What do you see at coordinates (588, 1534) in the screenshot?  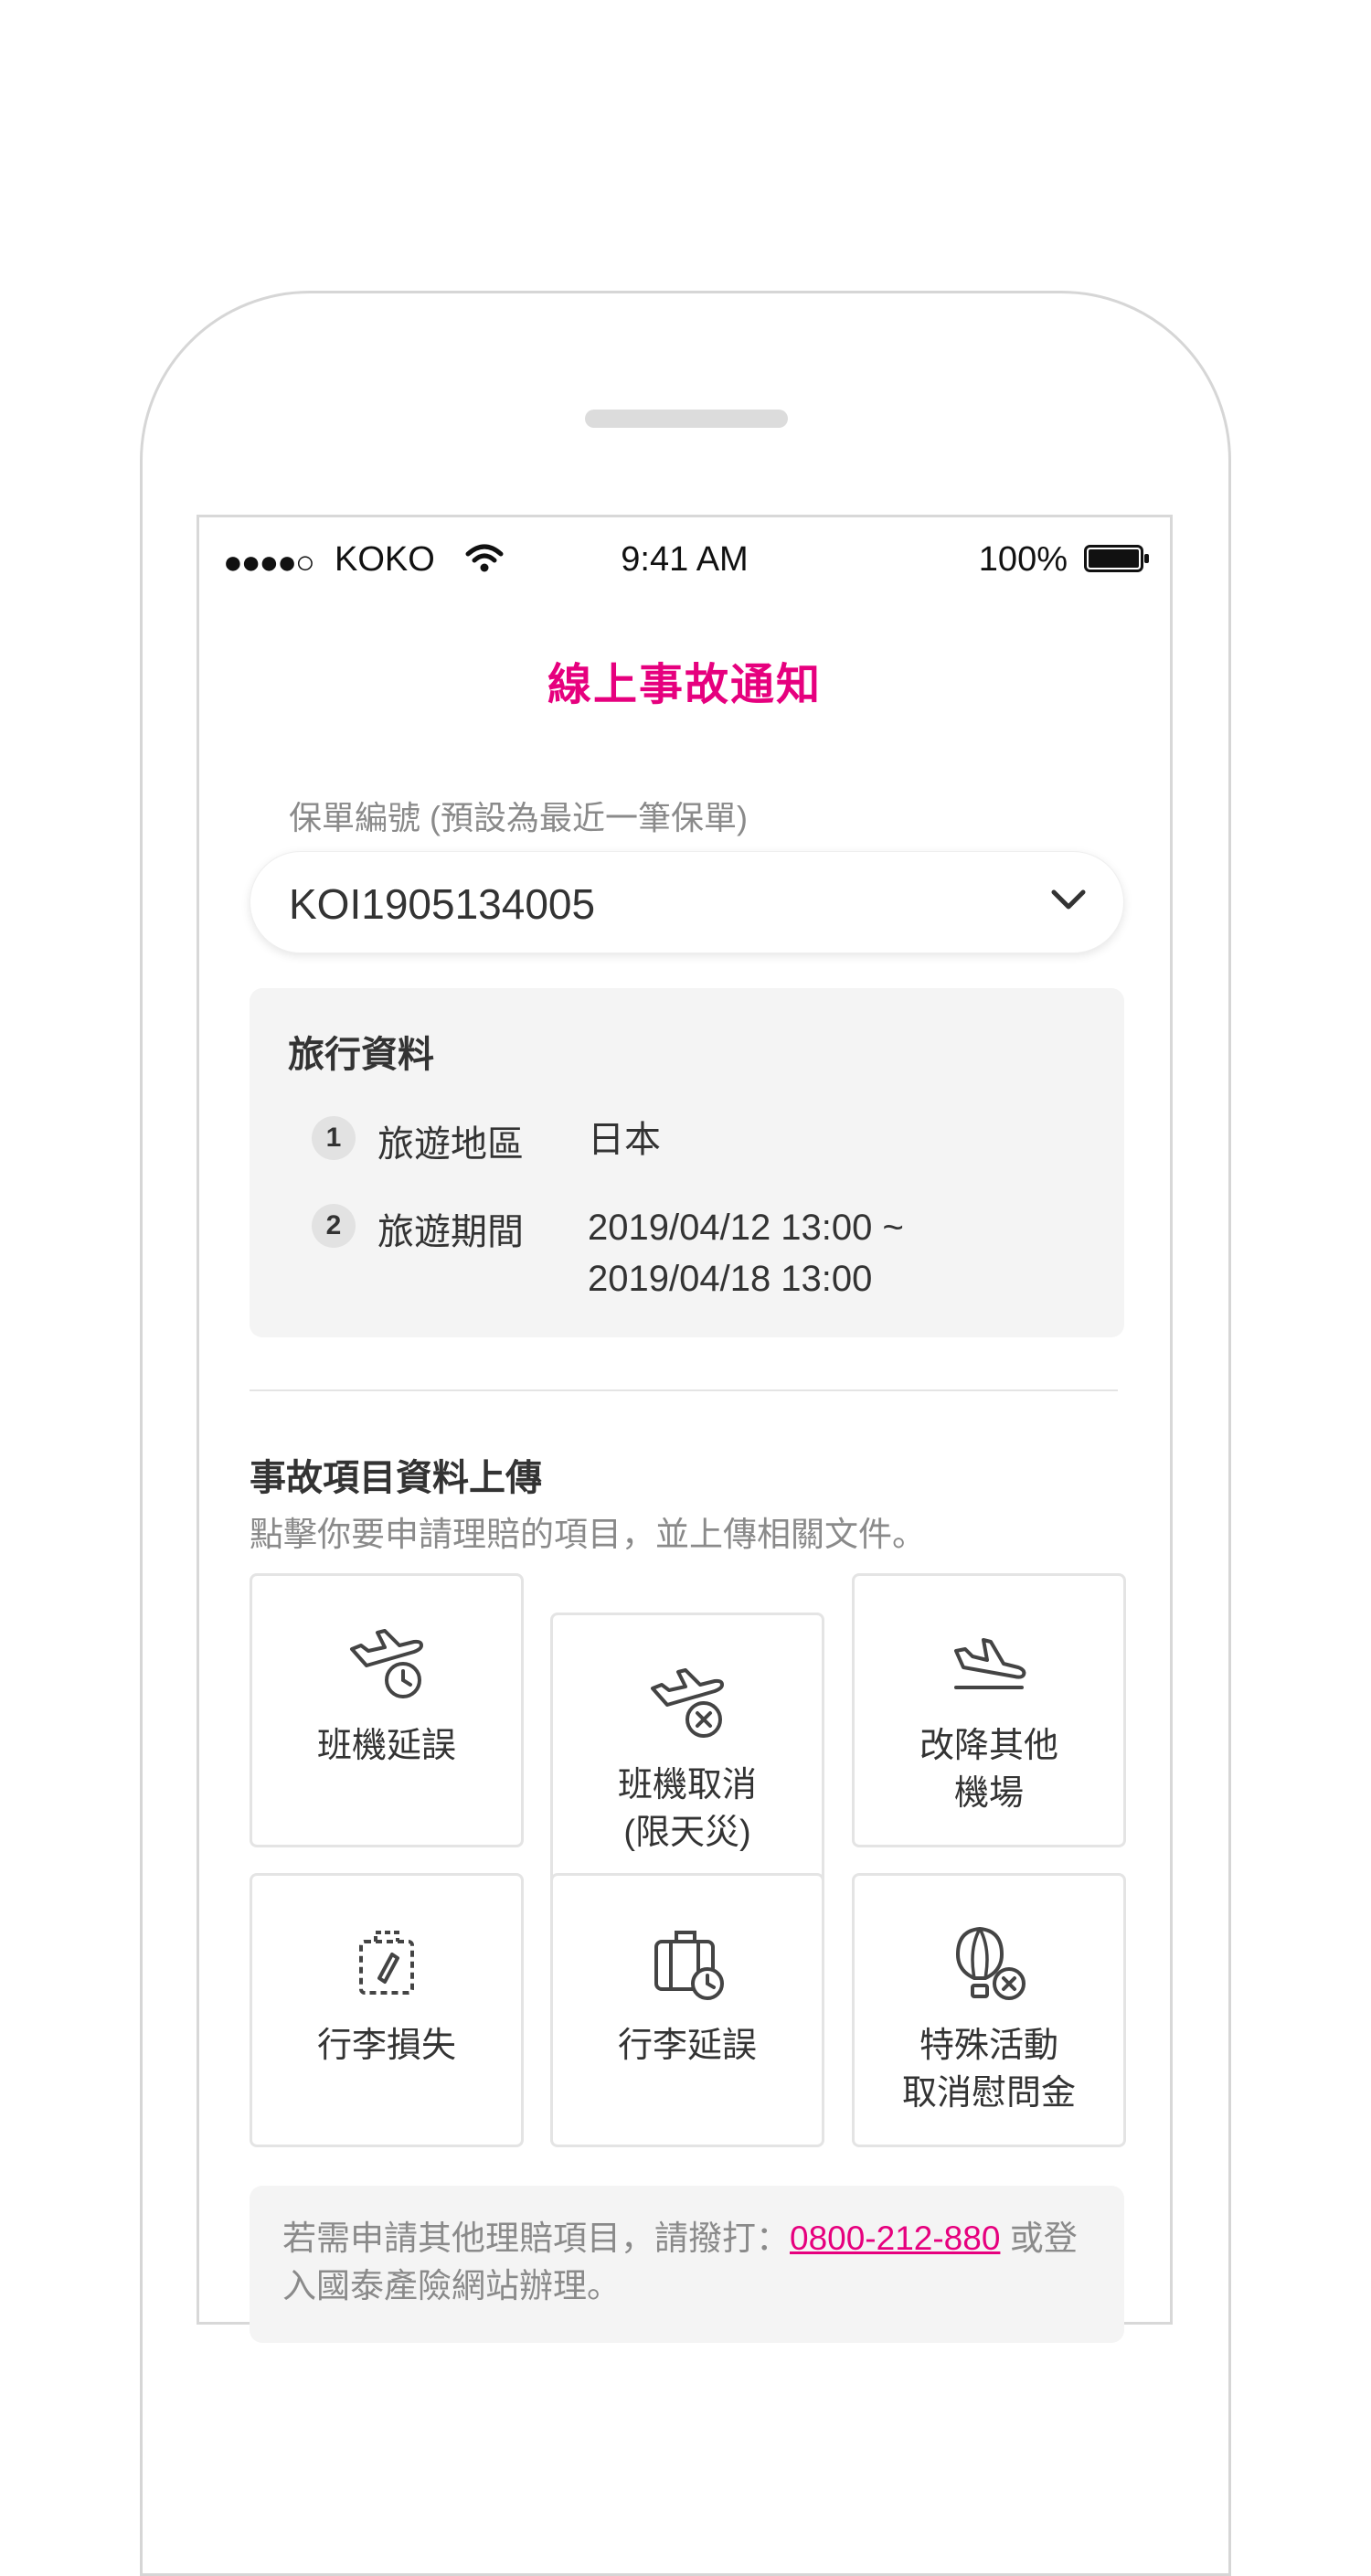 I see `incident-section-desc: 點擊你要申請理賠的項目，並上傳相關文件。` at bounding box center [588, 1534].